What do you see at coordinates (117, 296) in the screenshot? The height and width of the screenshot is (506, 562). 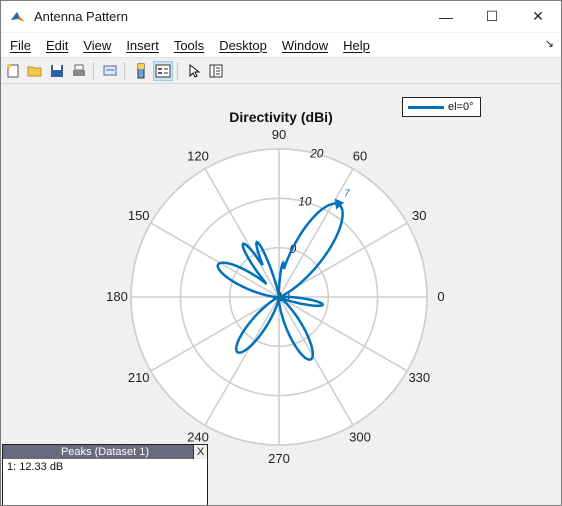 I see `angle-tick-label: 180` at bounding box center [117, 296].